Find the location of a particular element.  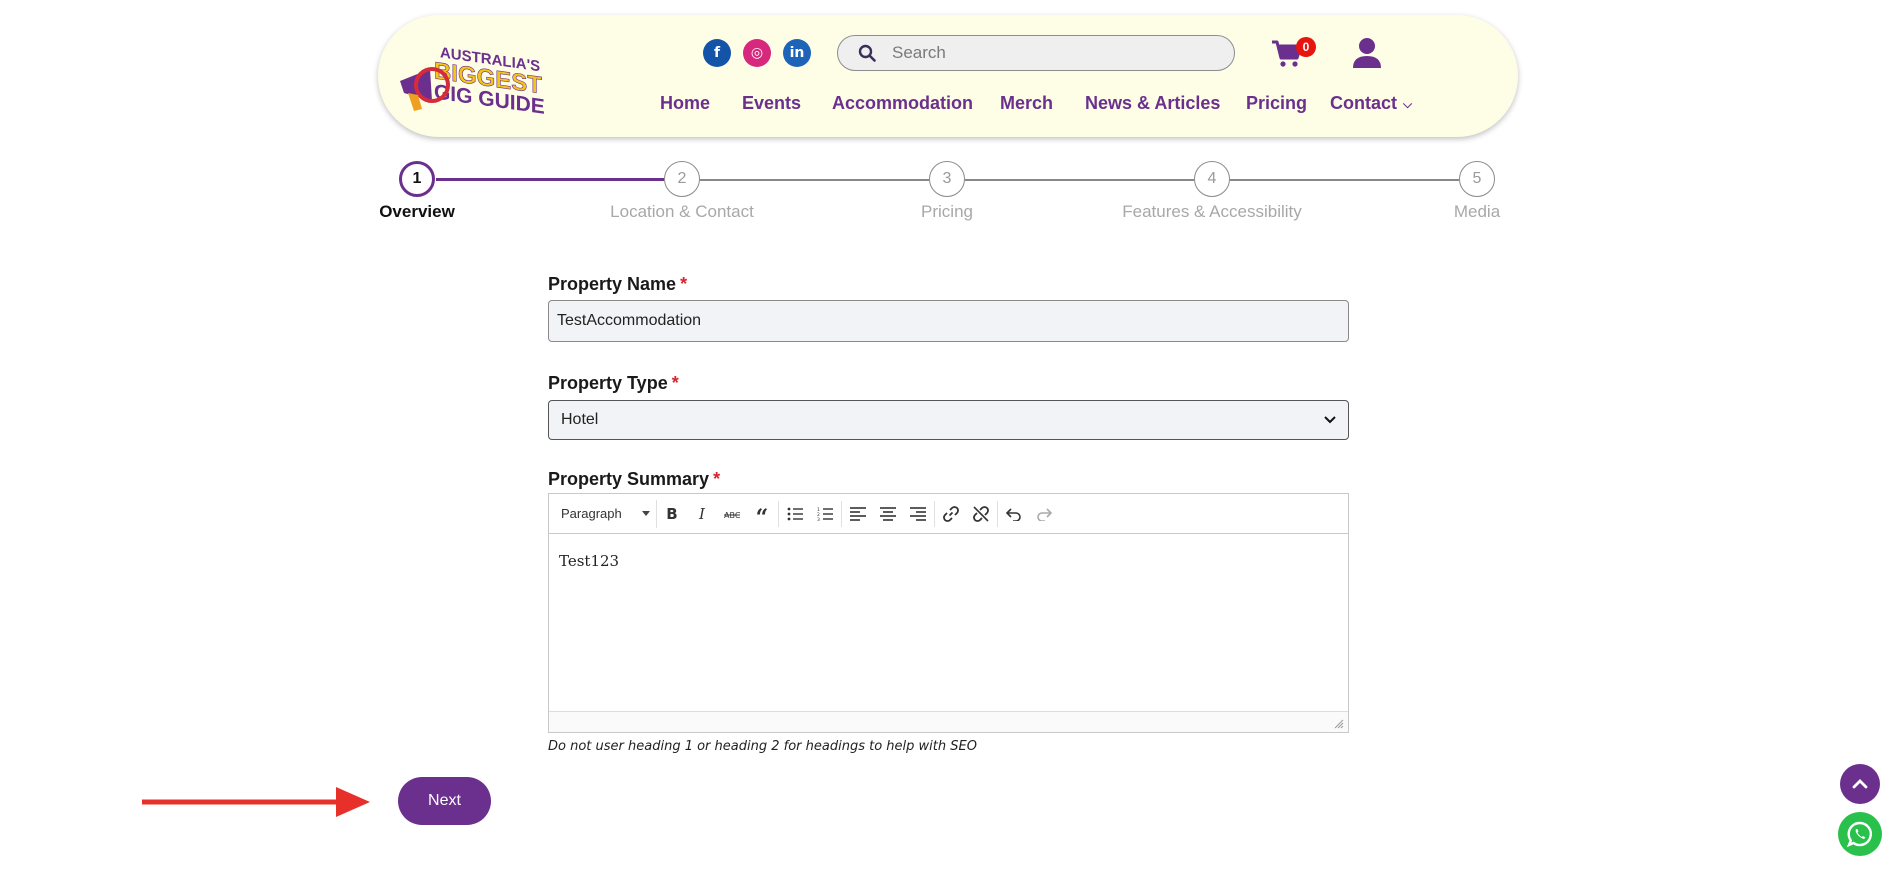

step-4-label: Features & Accessibility is located at coordinates (1212, 211).